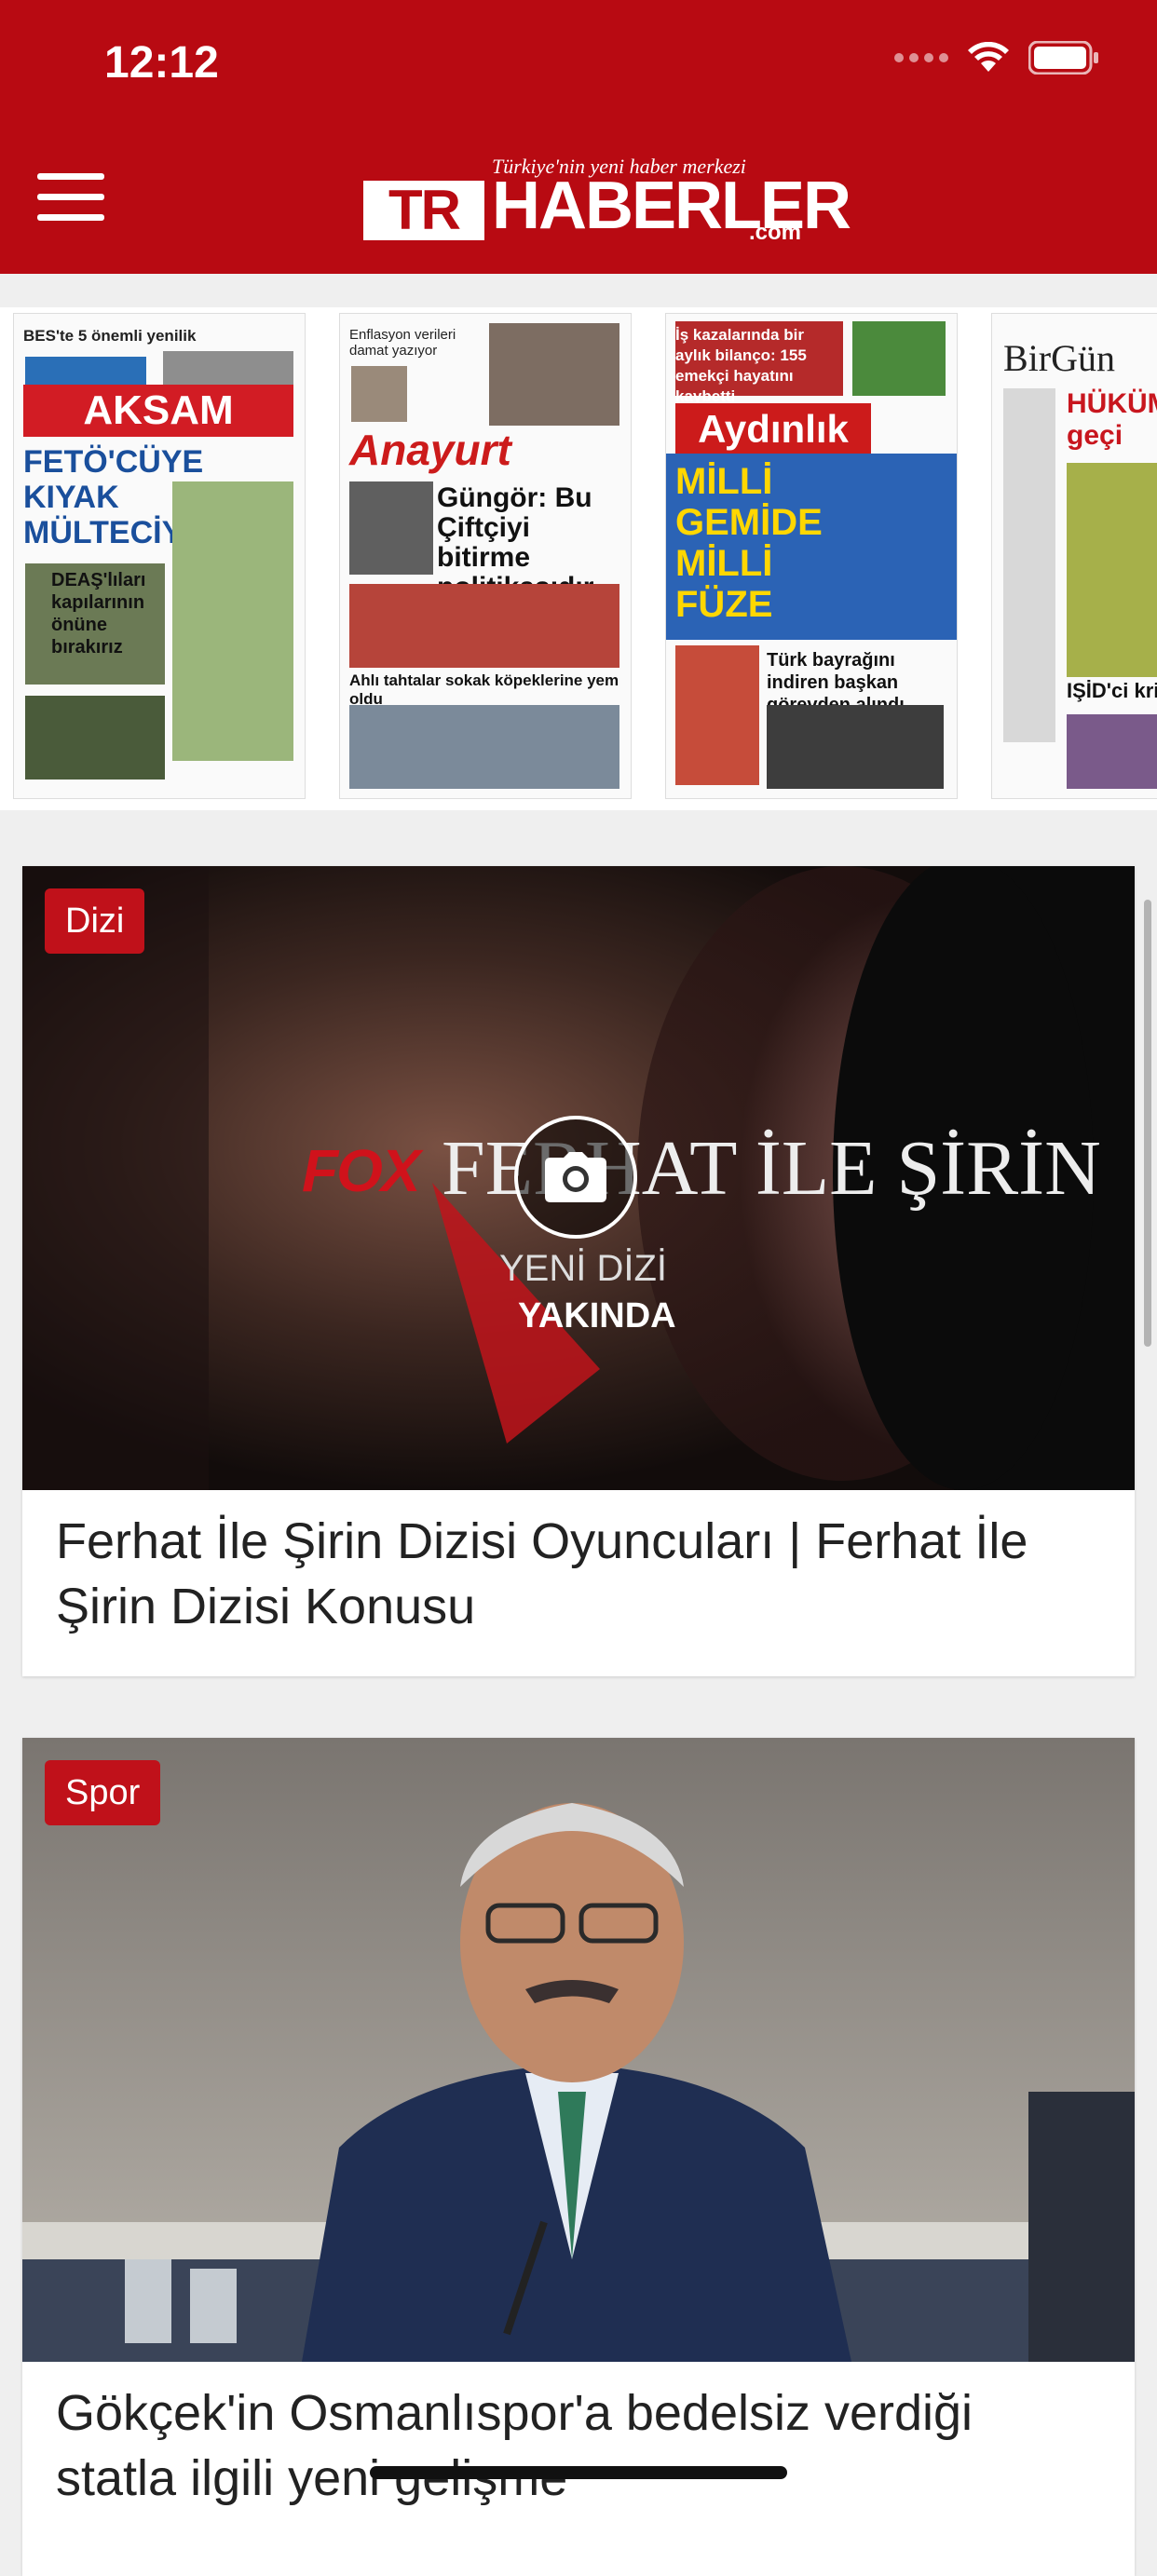 This screenshot has width=1157, height=2576. I want to click on category-badge: Spor, so click(103, 1792).